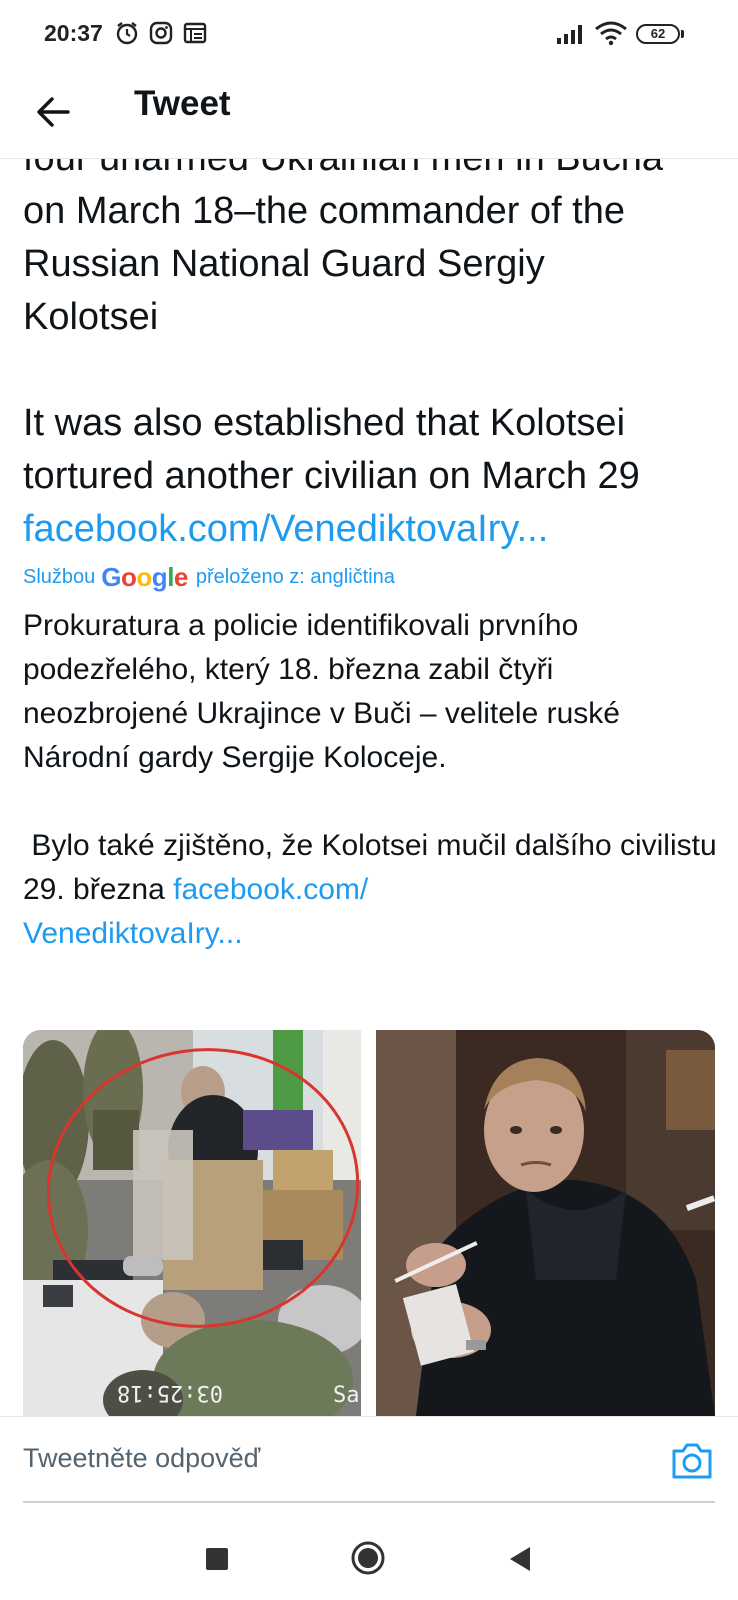  I want to click on cctv-day-label: Sat, so click(347, 1395).